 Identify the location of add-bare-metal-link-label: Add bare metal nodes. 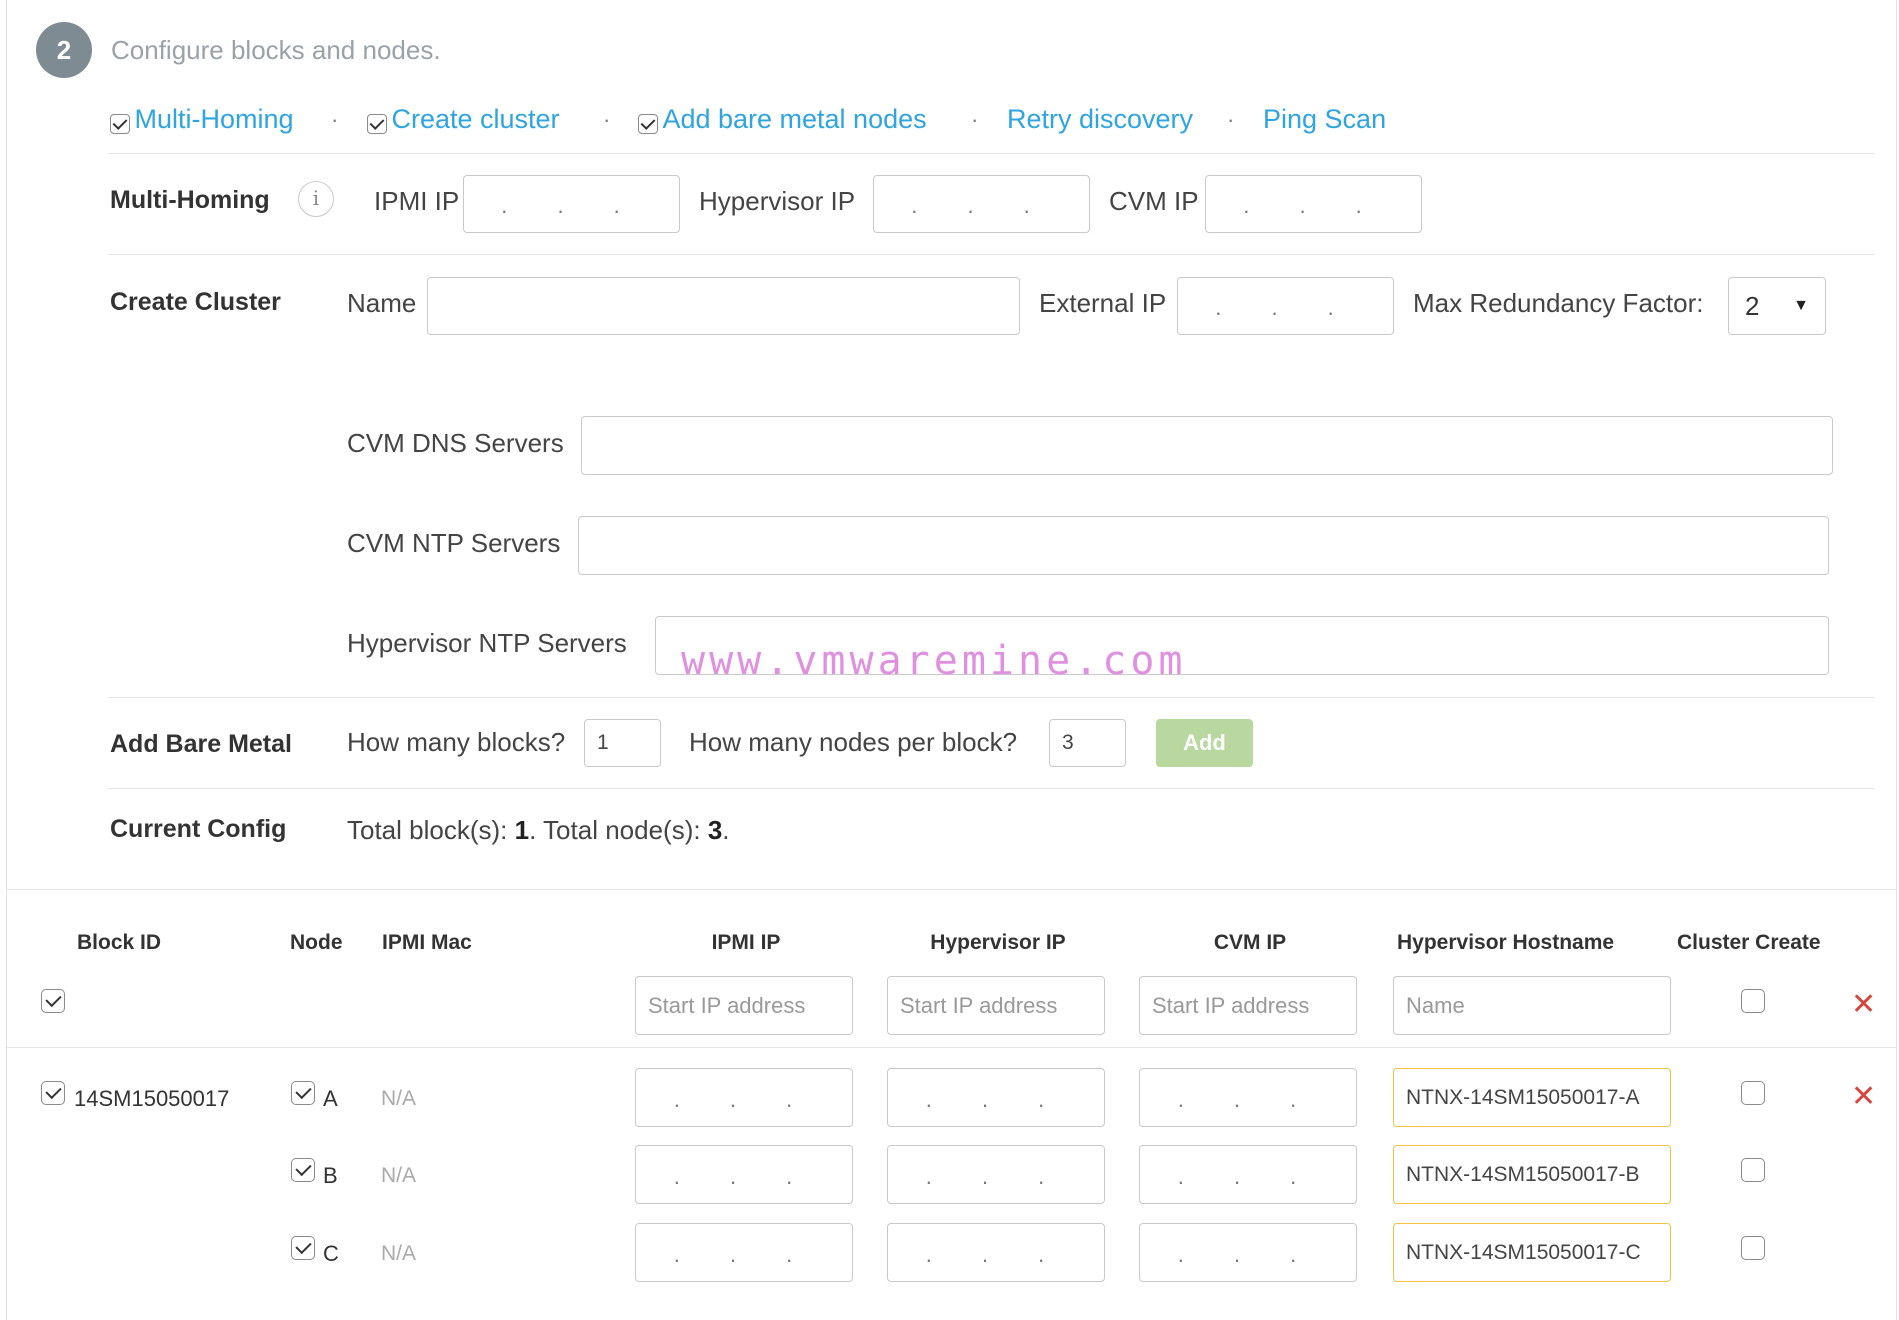
(794, 119).